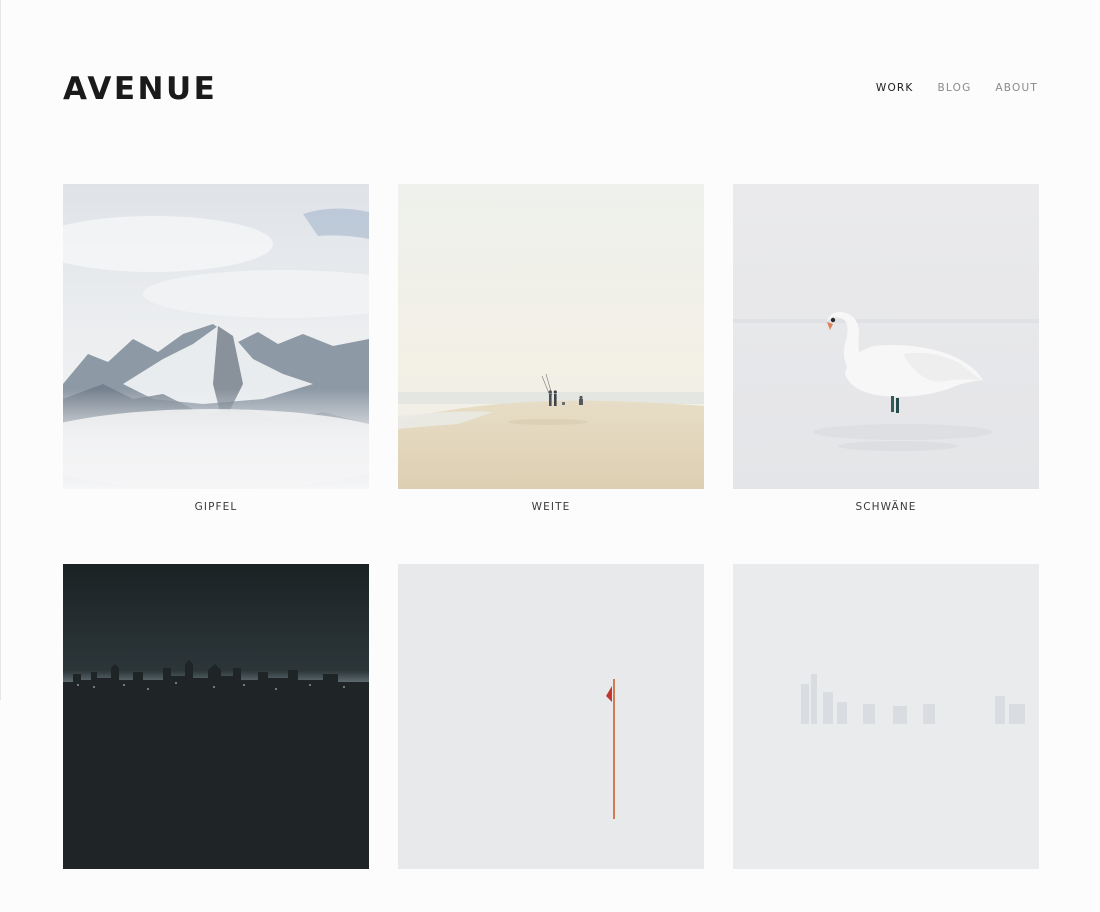  Describe the element at coordinates (886, 516) in the screenshot. I see `gallery-title: SCHWÄNE` at that location.